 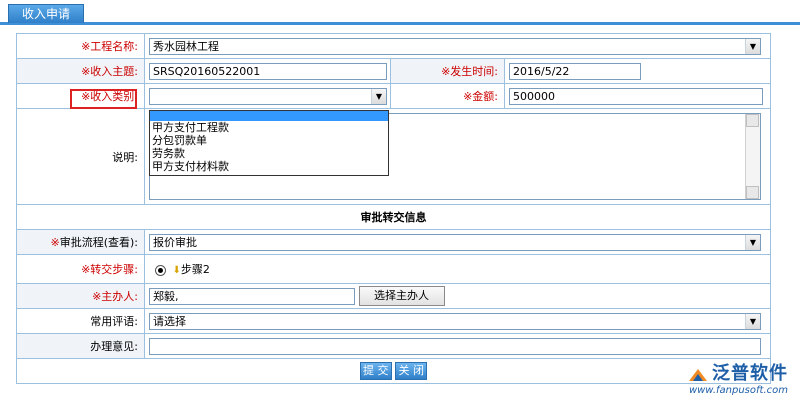 I want to click on tab-bar: 收入申请, so click(x=400, y=12).